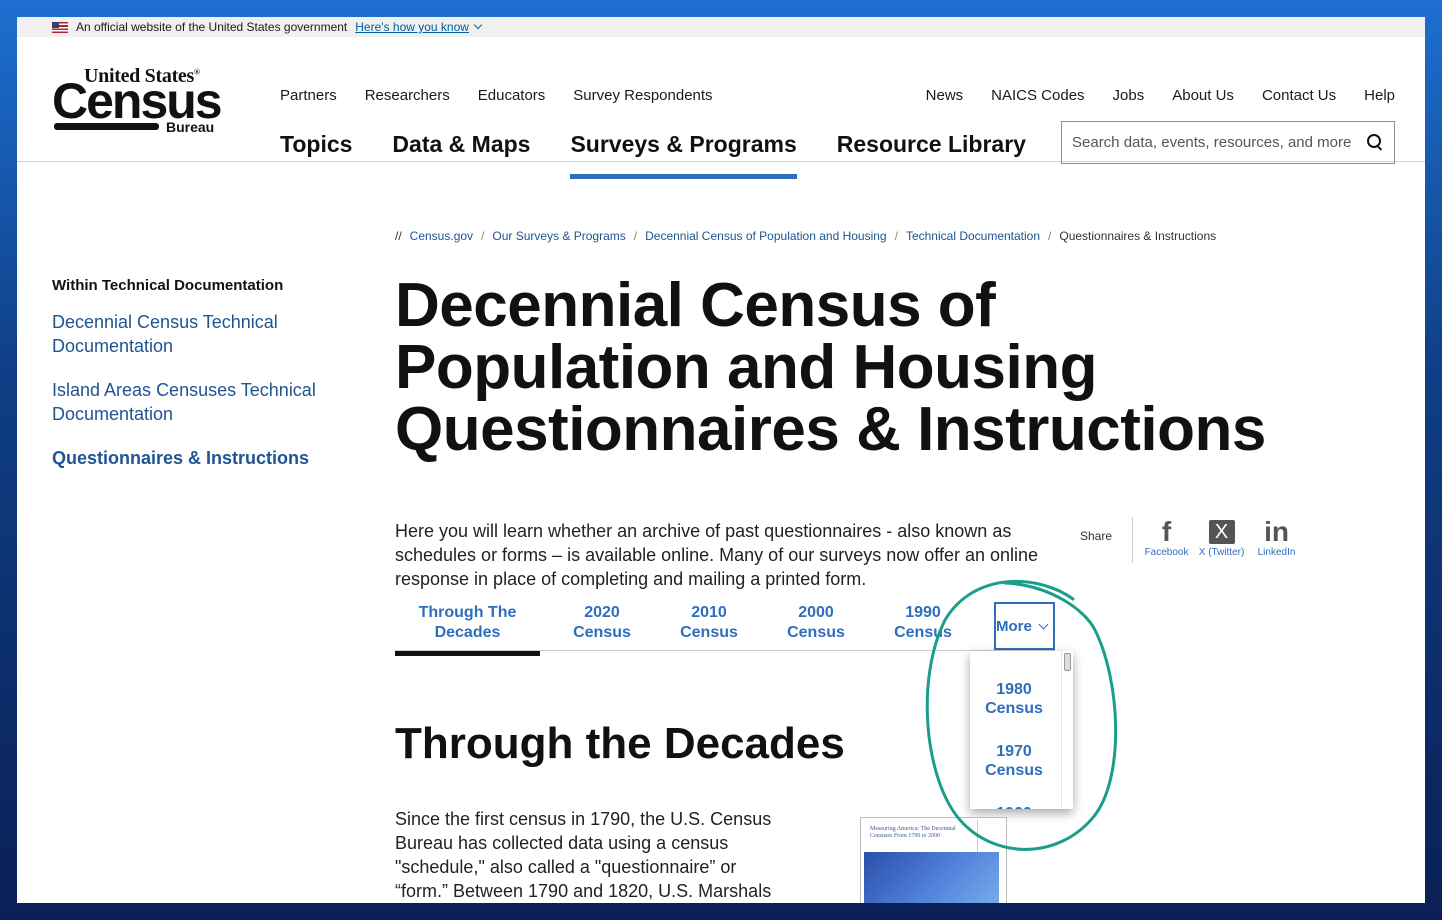  Describe the element at coordinates (923, 612) in the screenshot. I see `tab-label: 1990` at that location.